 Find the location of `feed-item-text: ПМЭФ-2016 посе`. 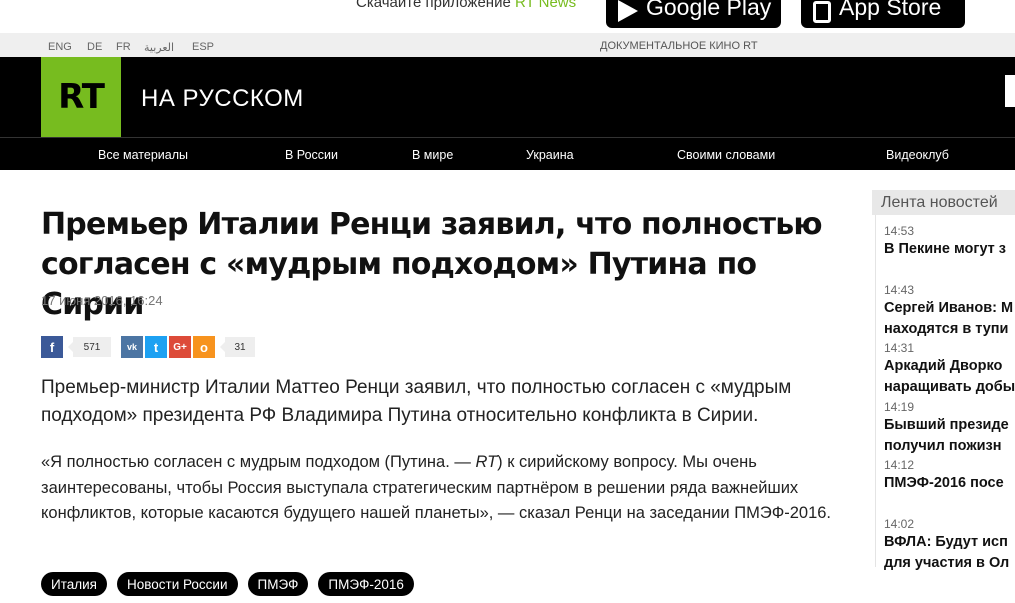

feed-item-text: ПМЭФ-2016 посе is located at coordinates (944, 483).